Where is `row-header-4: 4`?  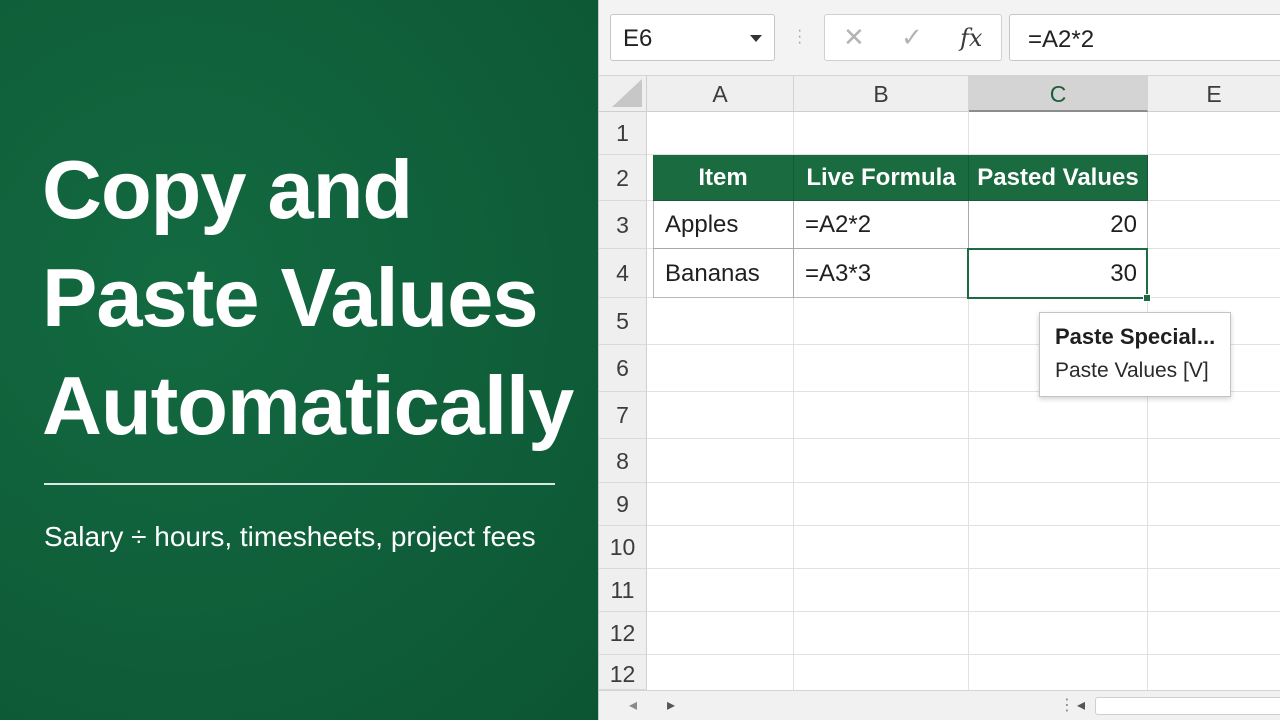 row-header-4: 4 is located at coordinates (623, 273).